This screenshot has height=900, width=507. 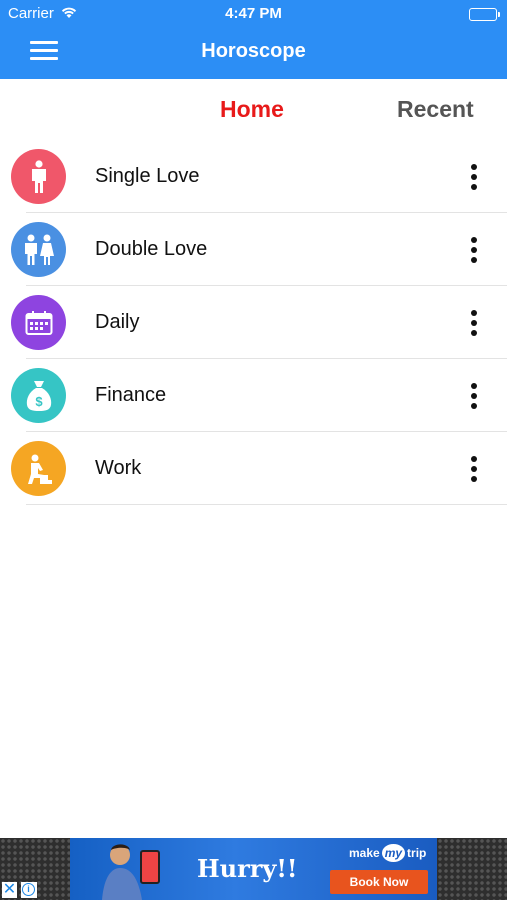 I want to click on phone-icon, so click(x=150, y=867).